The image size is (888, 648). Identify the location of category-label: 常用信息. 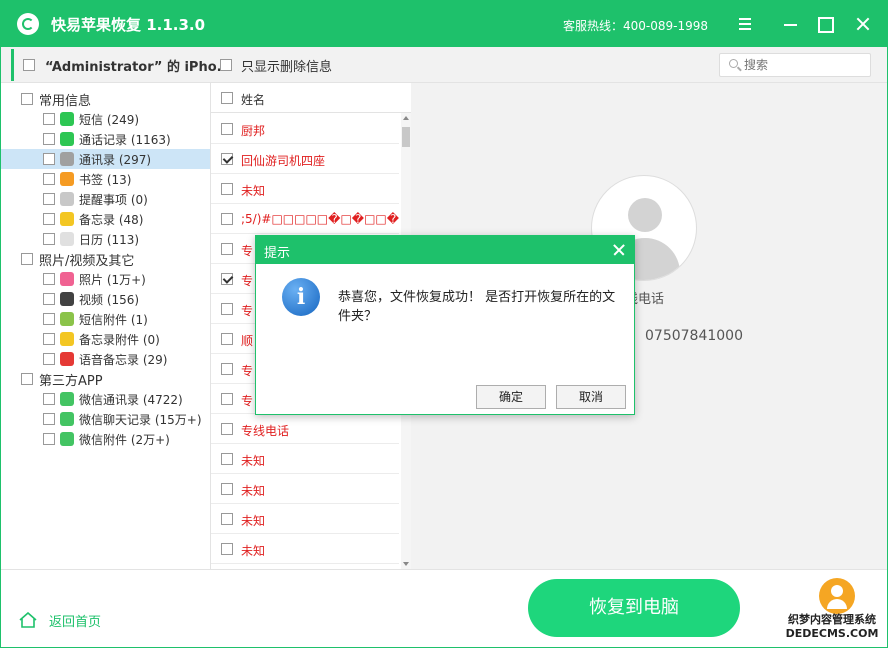
(65, 101).